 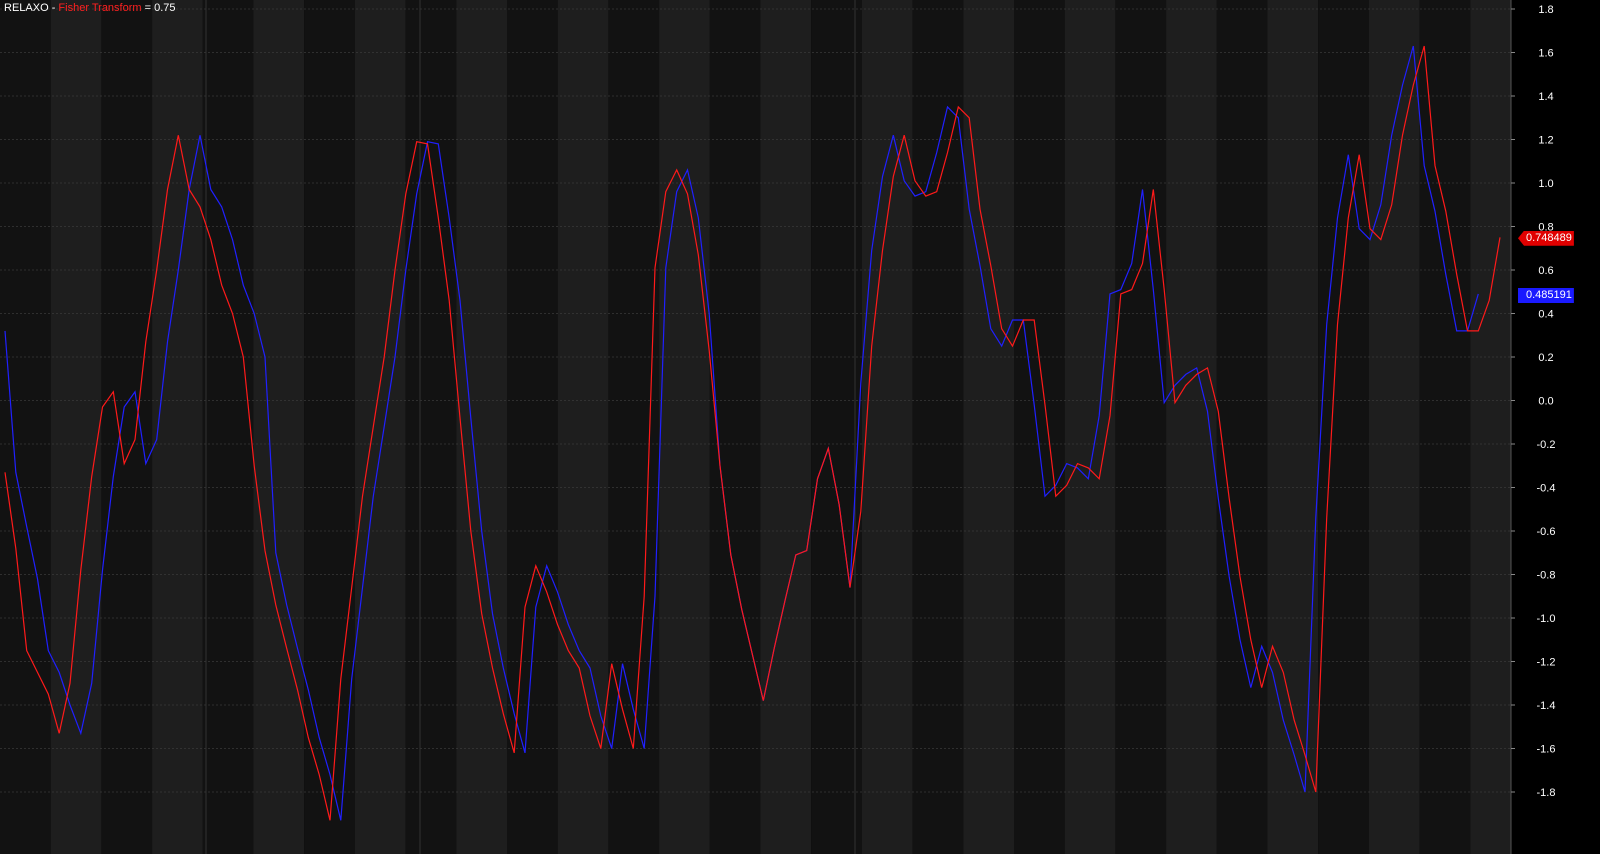 I want to click on y-tick-label: 0.6, so click(x=1545, y=271).